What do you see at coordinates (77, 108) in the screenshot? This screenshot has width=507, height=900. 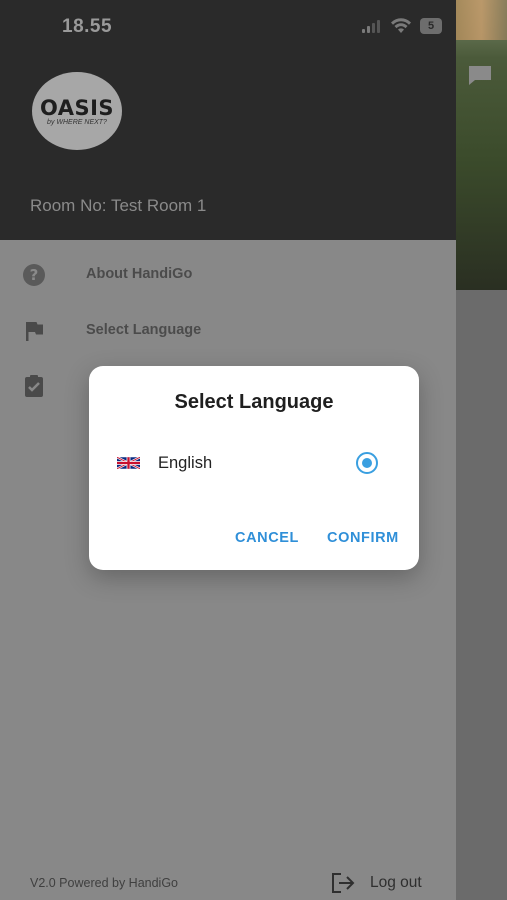 I see `logo-text: OASIS` at bounding box center [77, 108].